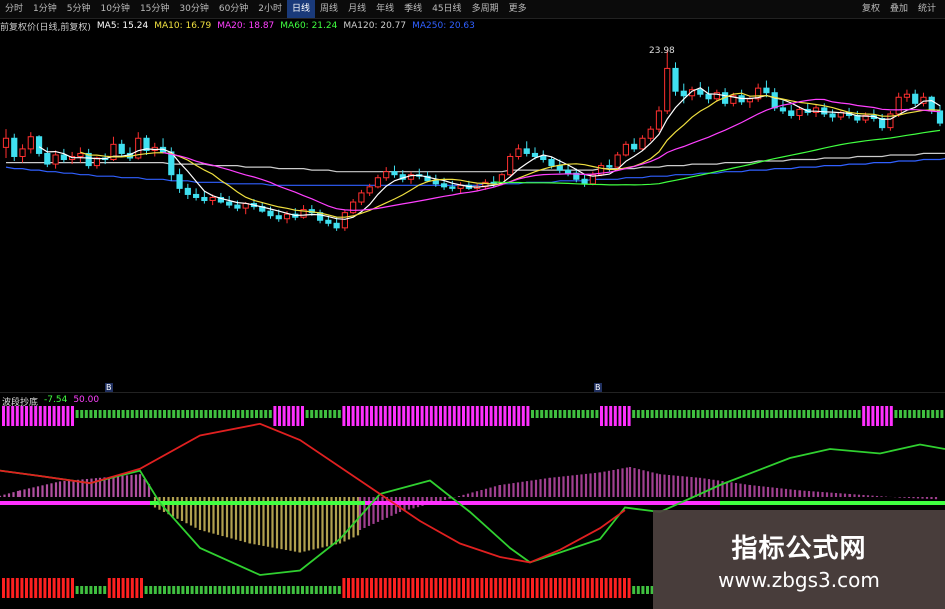 The image size is (945, 609). What do you see at coordinates (109, 387) in the screenshot?
I see `buy-flag: B` at bounding box center [109, 387].